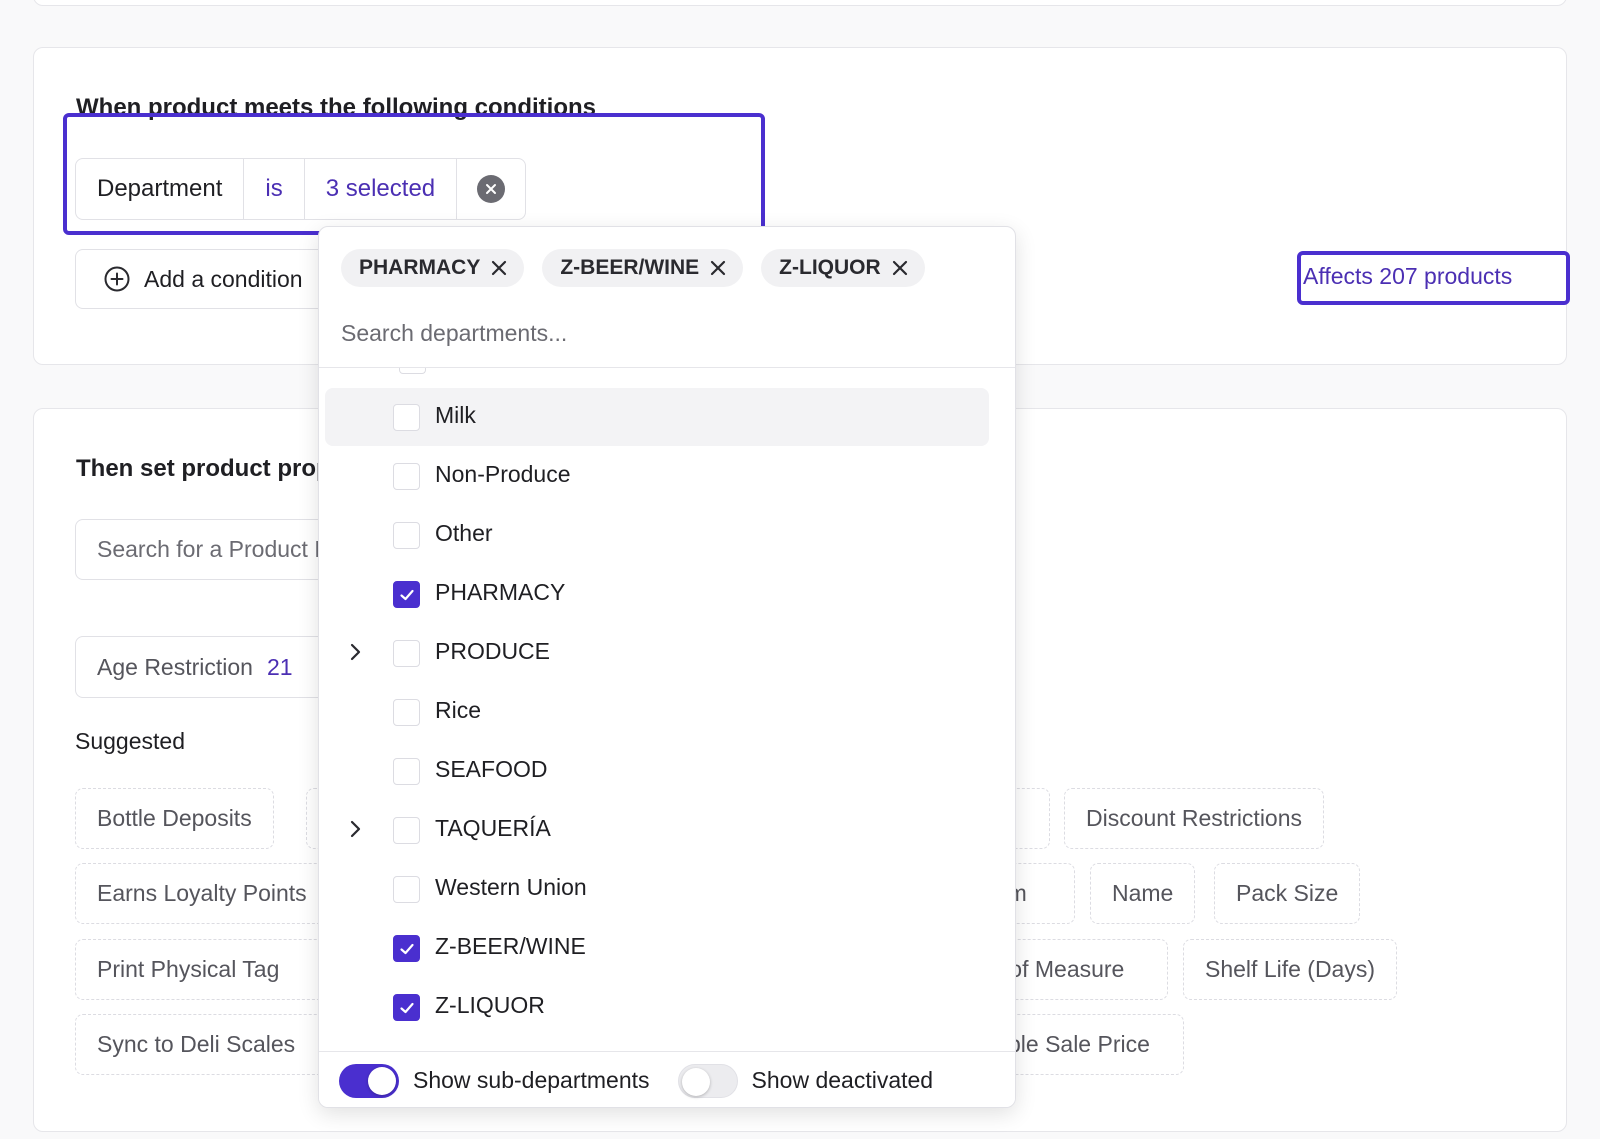 The image size is (1600, 1139). Describe the element at coordinates (511, 887) in the screenshot. I see `department-option-label: Western Union` at that location.